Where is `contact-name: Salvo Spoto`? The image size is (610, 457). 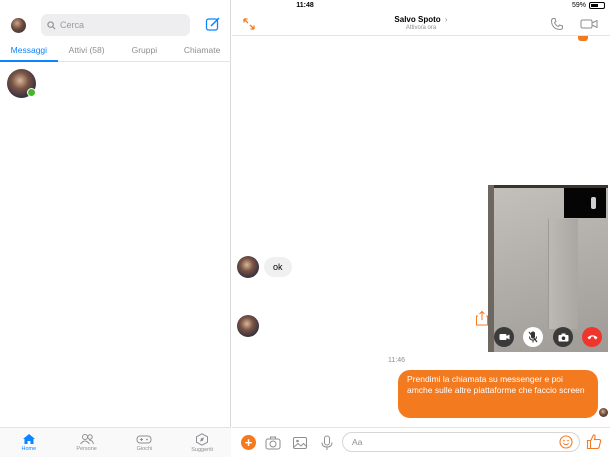 contact-name: Salvo Spoto is located at coordinates (417, 19).